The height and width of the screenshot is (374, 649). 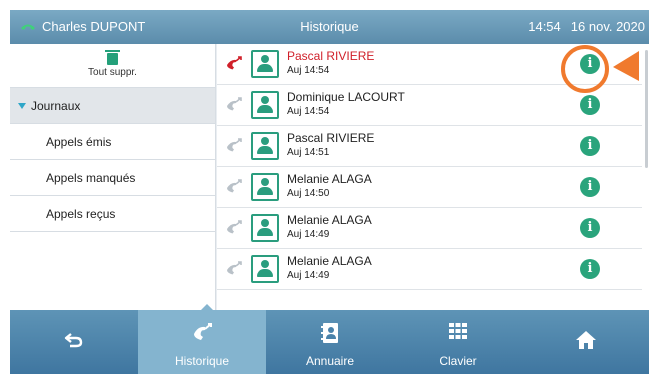 I want to click on tab-clavier: Clavier, so click(x=458, y=342).